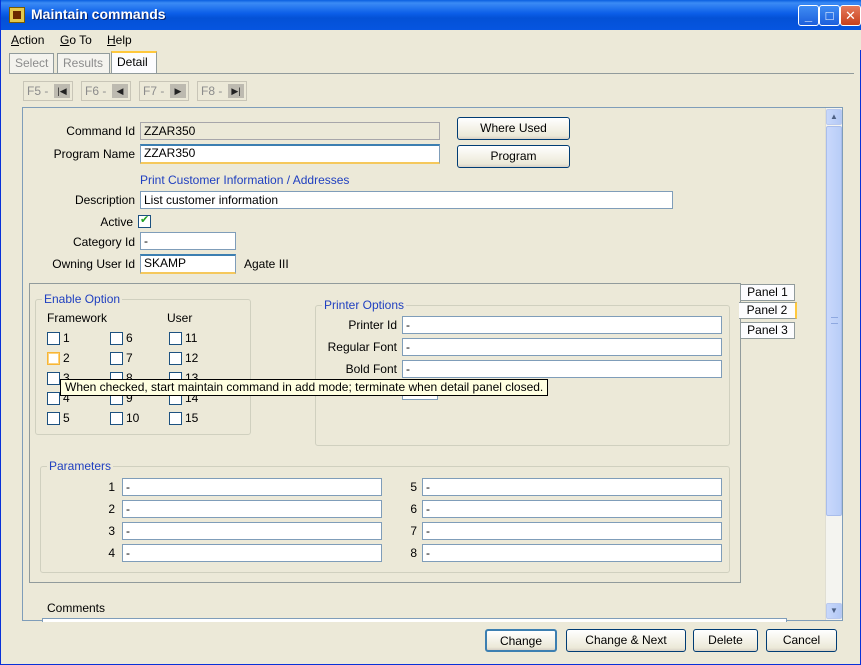 The image size is (861, 665). What do you see at coordinates (116, 222) in the screenshot?
I see `active-label: Active` at bounding box center [116, 222].